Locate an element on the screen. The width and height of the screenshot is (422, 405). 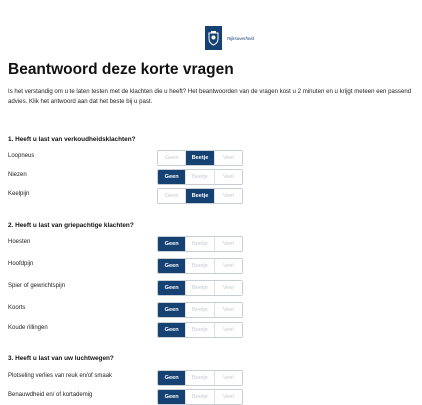
symptom-row: Koorts Geen Beetje Veel is located at coordinates (128, 310).